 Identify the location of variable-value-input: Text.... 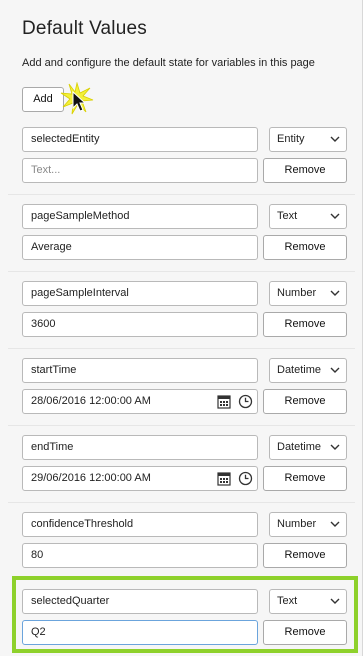
(140, 170).